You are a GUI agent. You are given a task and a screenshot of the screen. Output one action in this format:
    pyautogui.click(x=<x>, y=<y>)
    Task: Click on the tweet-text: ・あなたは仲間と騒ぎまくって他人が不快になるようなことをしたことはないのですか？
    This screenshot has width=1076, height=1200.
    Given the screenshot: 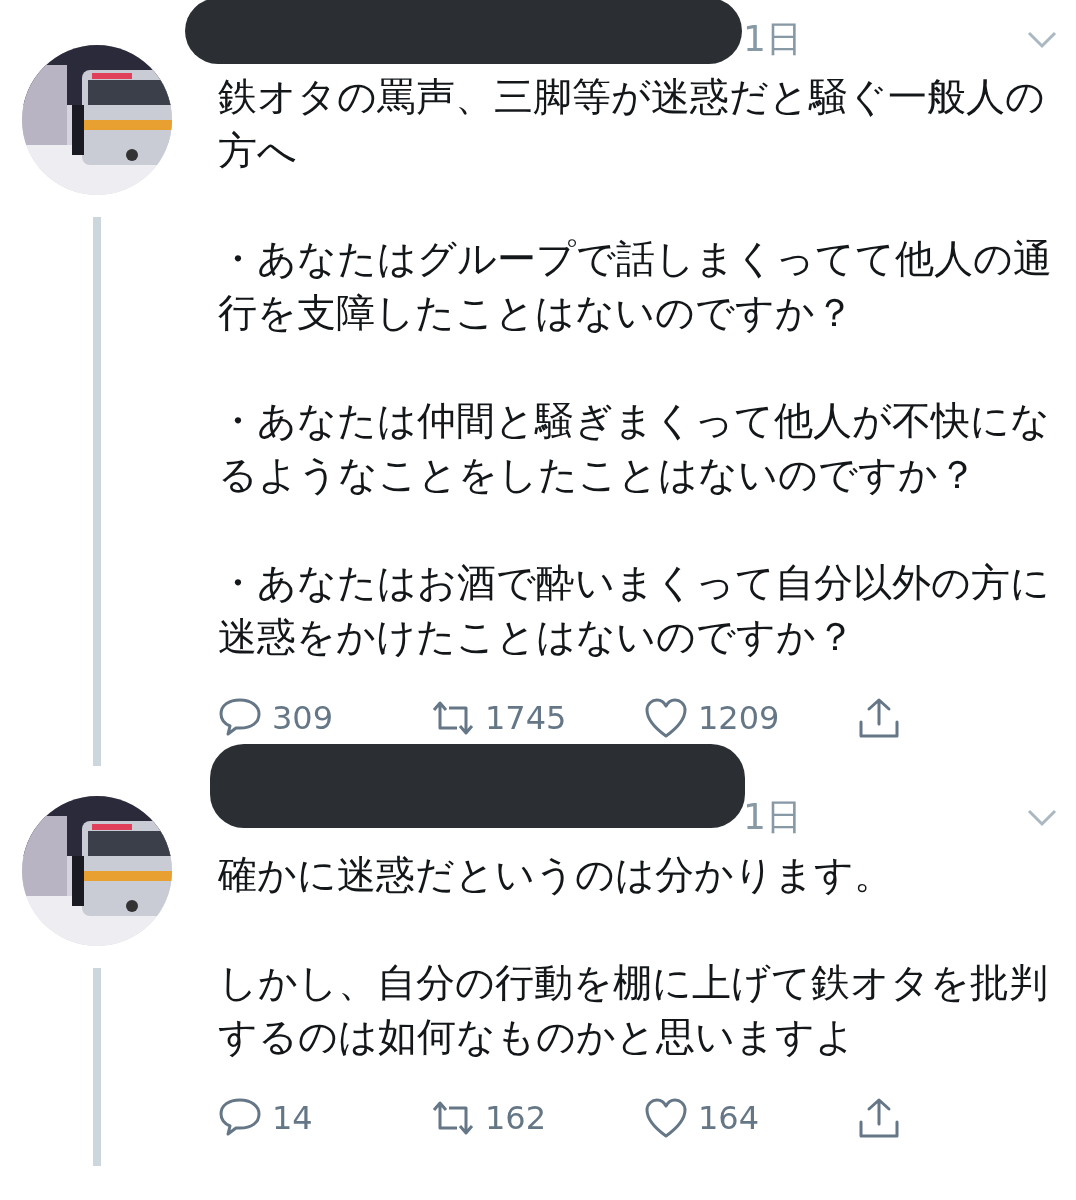 What is the action you would take?
    pyautogui.click(x=634, y=448)
    